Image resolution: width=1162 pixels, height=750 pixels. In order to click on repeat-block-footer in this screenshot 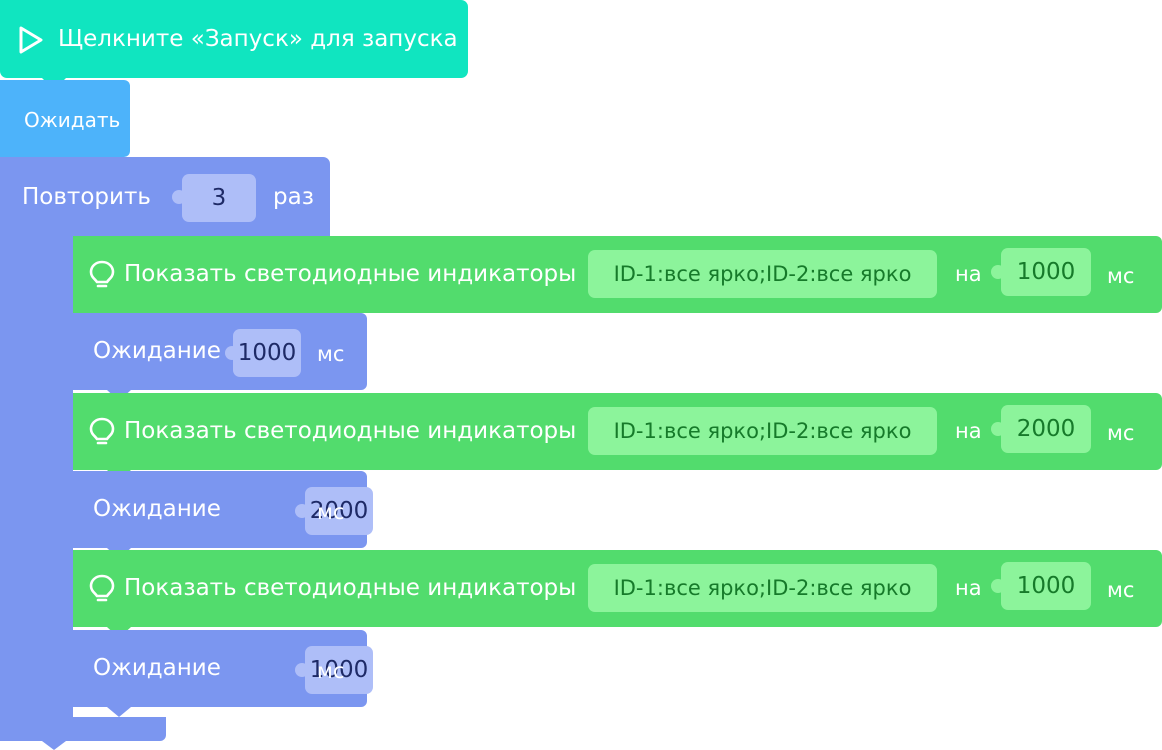, I will do `click(83, 729)`.